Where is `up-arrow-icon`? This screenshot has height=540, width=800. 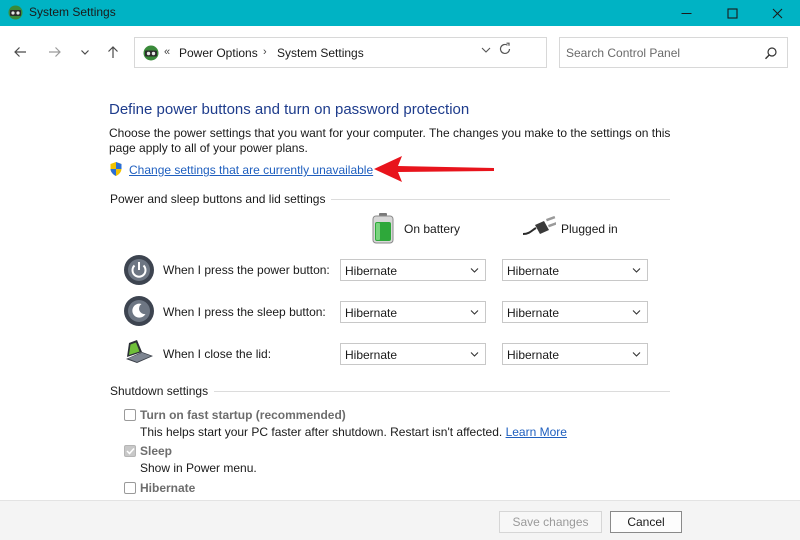 up-arrow-icon is located at coordinates (113, 52).